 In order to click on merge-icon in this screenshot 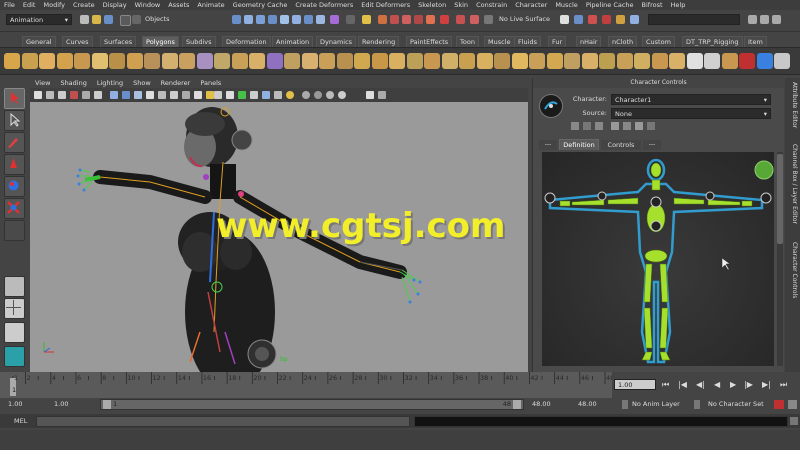, I will do `click(642, 61)`.